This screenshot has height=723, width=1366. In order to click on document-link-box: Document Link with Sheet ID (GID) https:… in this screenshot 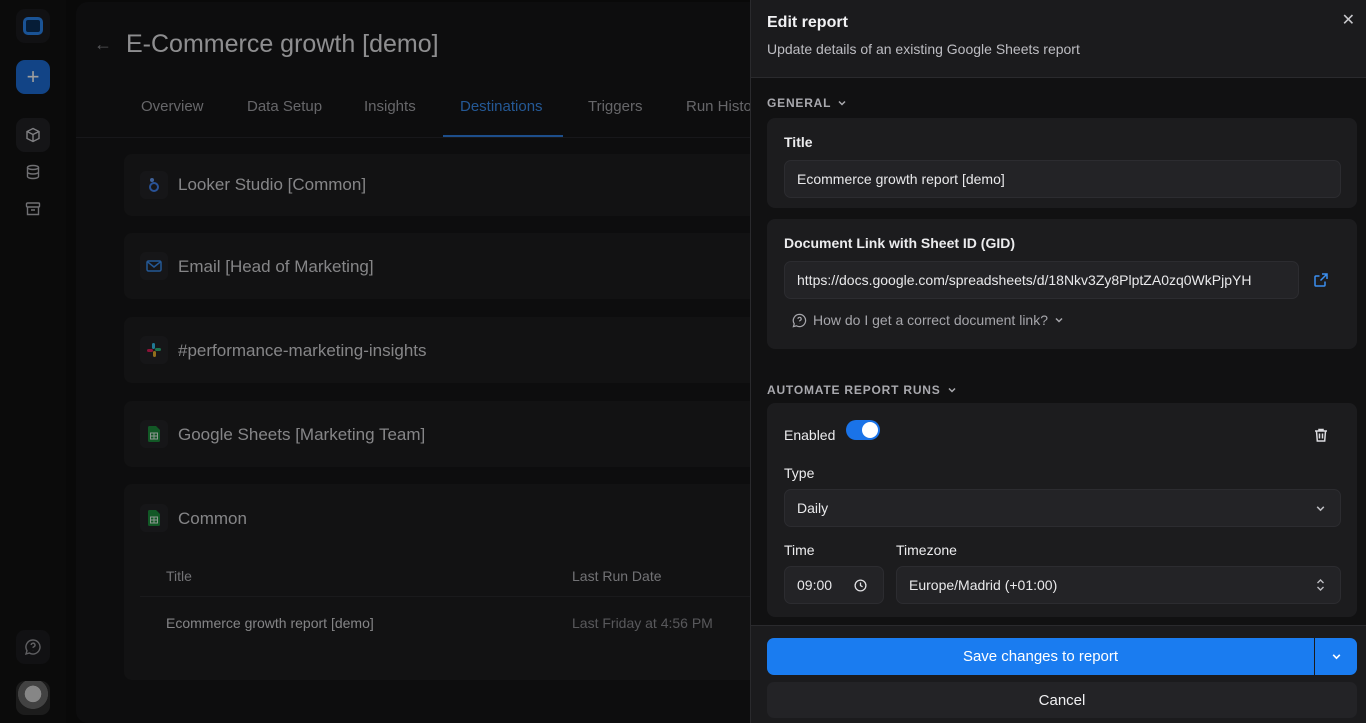, I will do `click(1062, 284)`.